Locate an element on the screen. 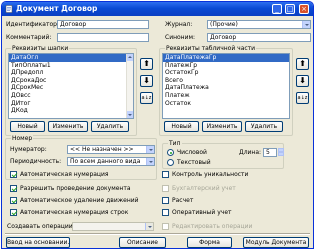  scroll-down-icon is located at coordinates (130, 114).